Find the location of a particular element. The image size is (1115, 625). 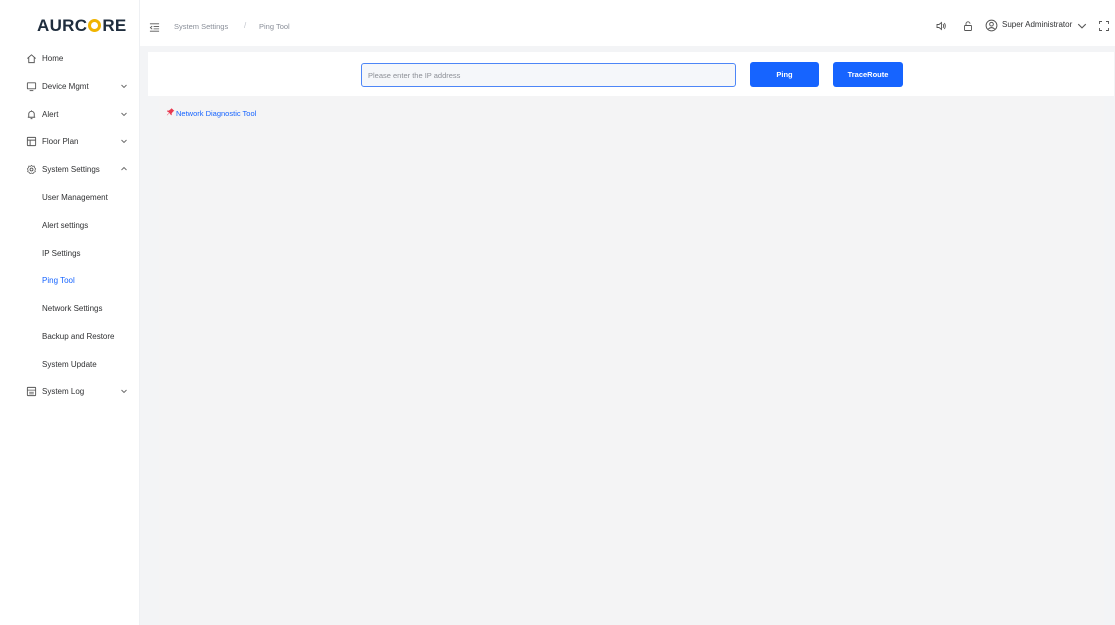

logo: AURC RE is located at coordinates (82, 26).